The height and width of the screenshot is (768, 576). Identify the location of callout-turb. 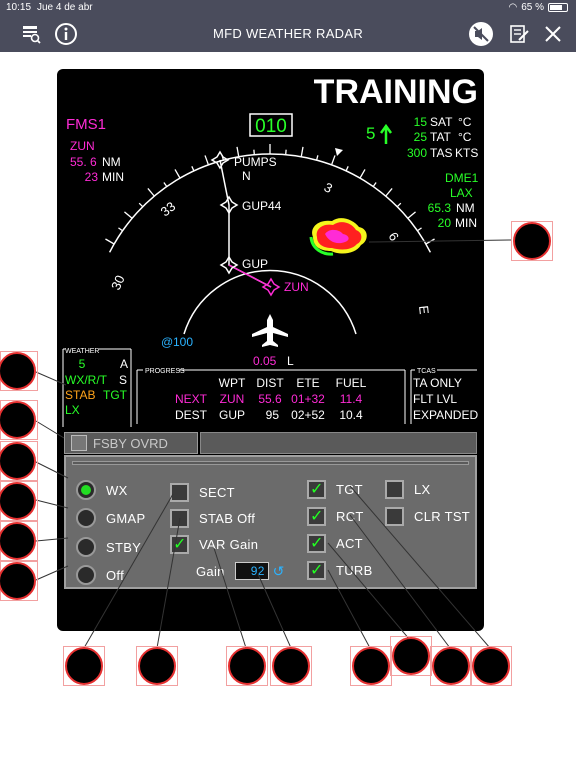
(371, 666).